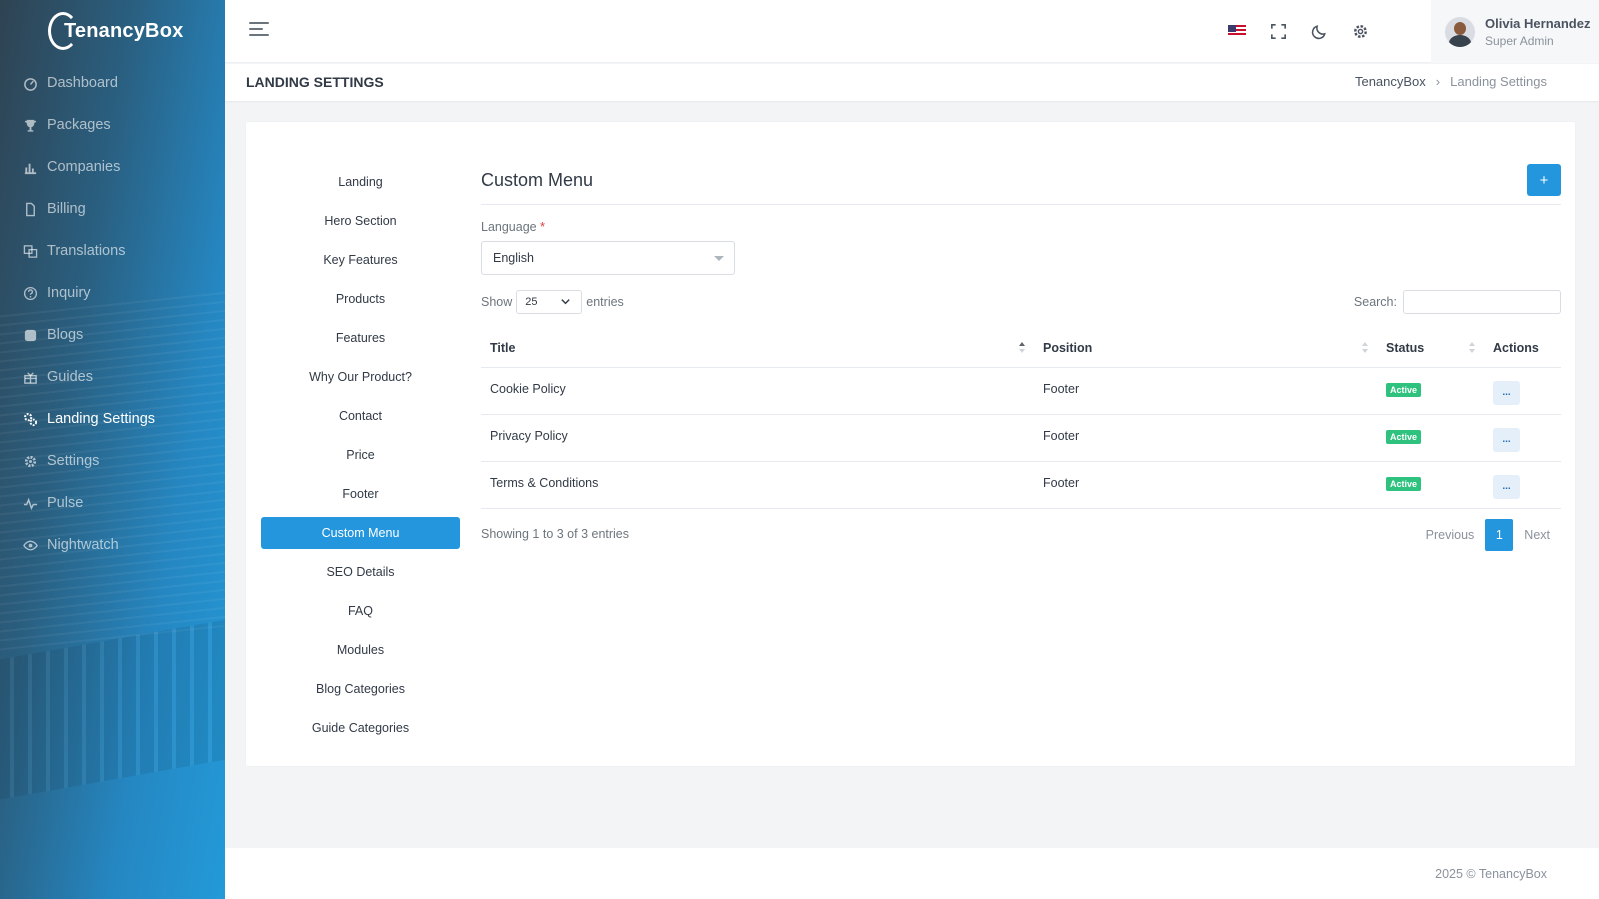 This screenshot has height=899, width=1599. I want to click on brand-name: TenancyBox, so click(124, 30).